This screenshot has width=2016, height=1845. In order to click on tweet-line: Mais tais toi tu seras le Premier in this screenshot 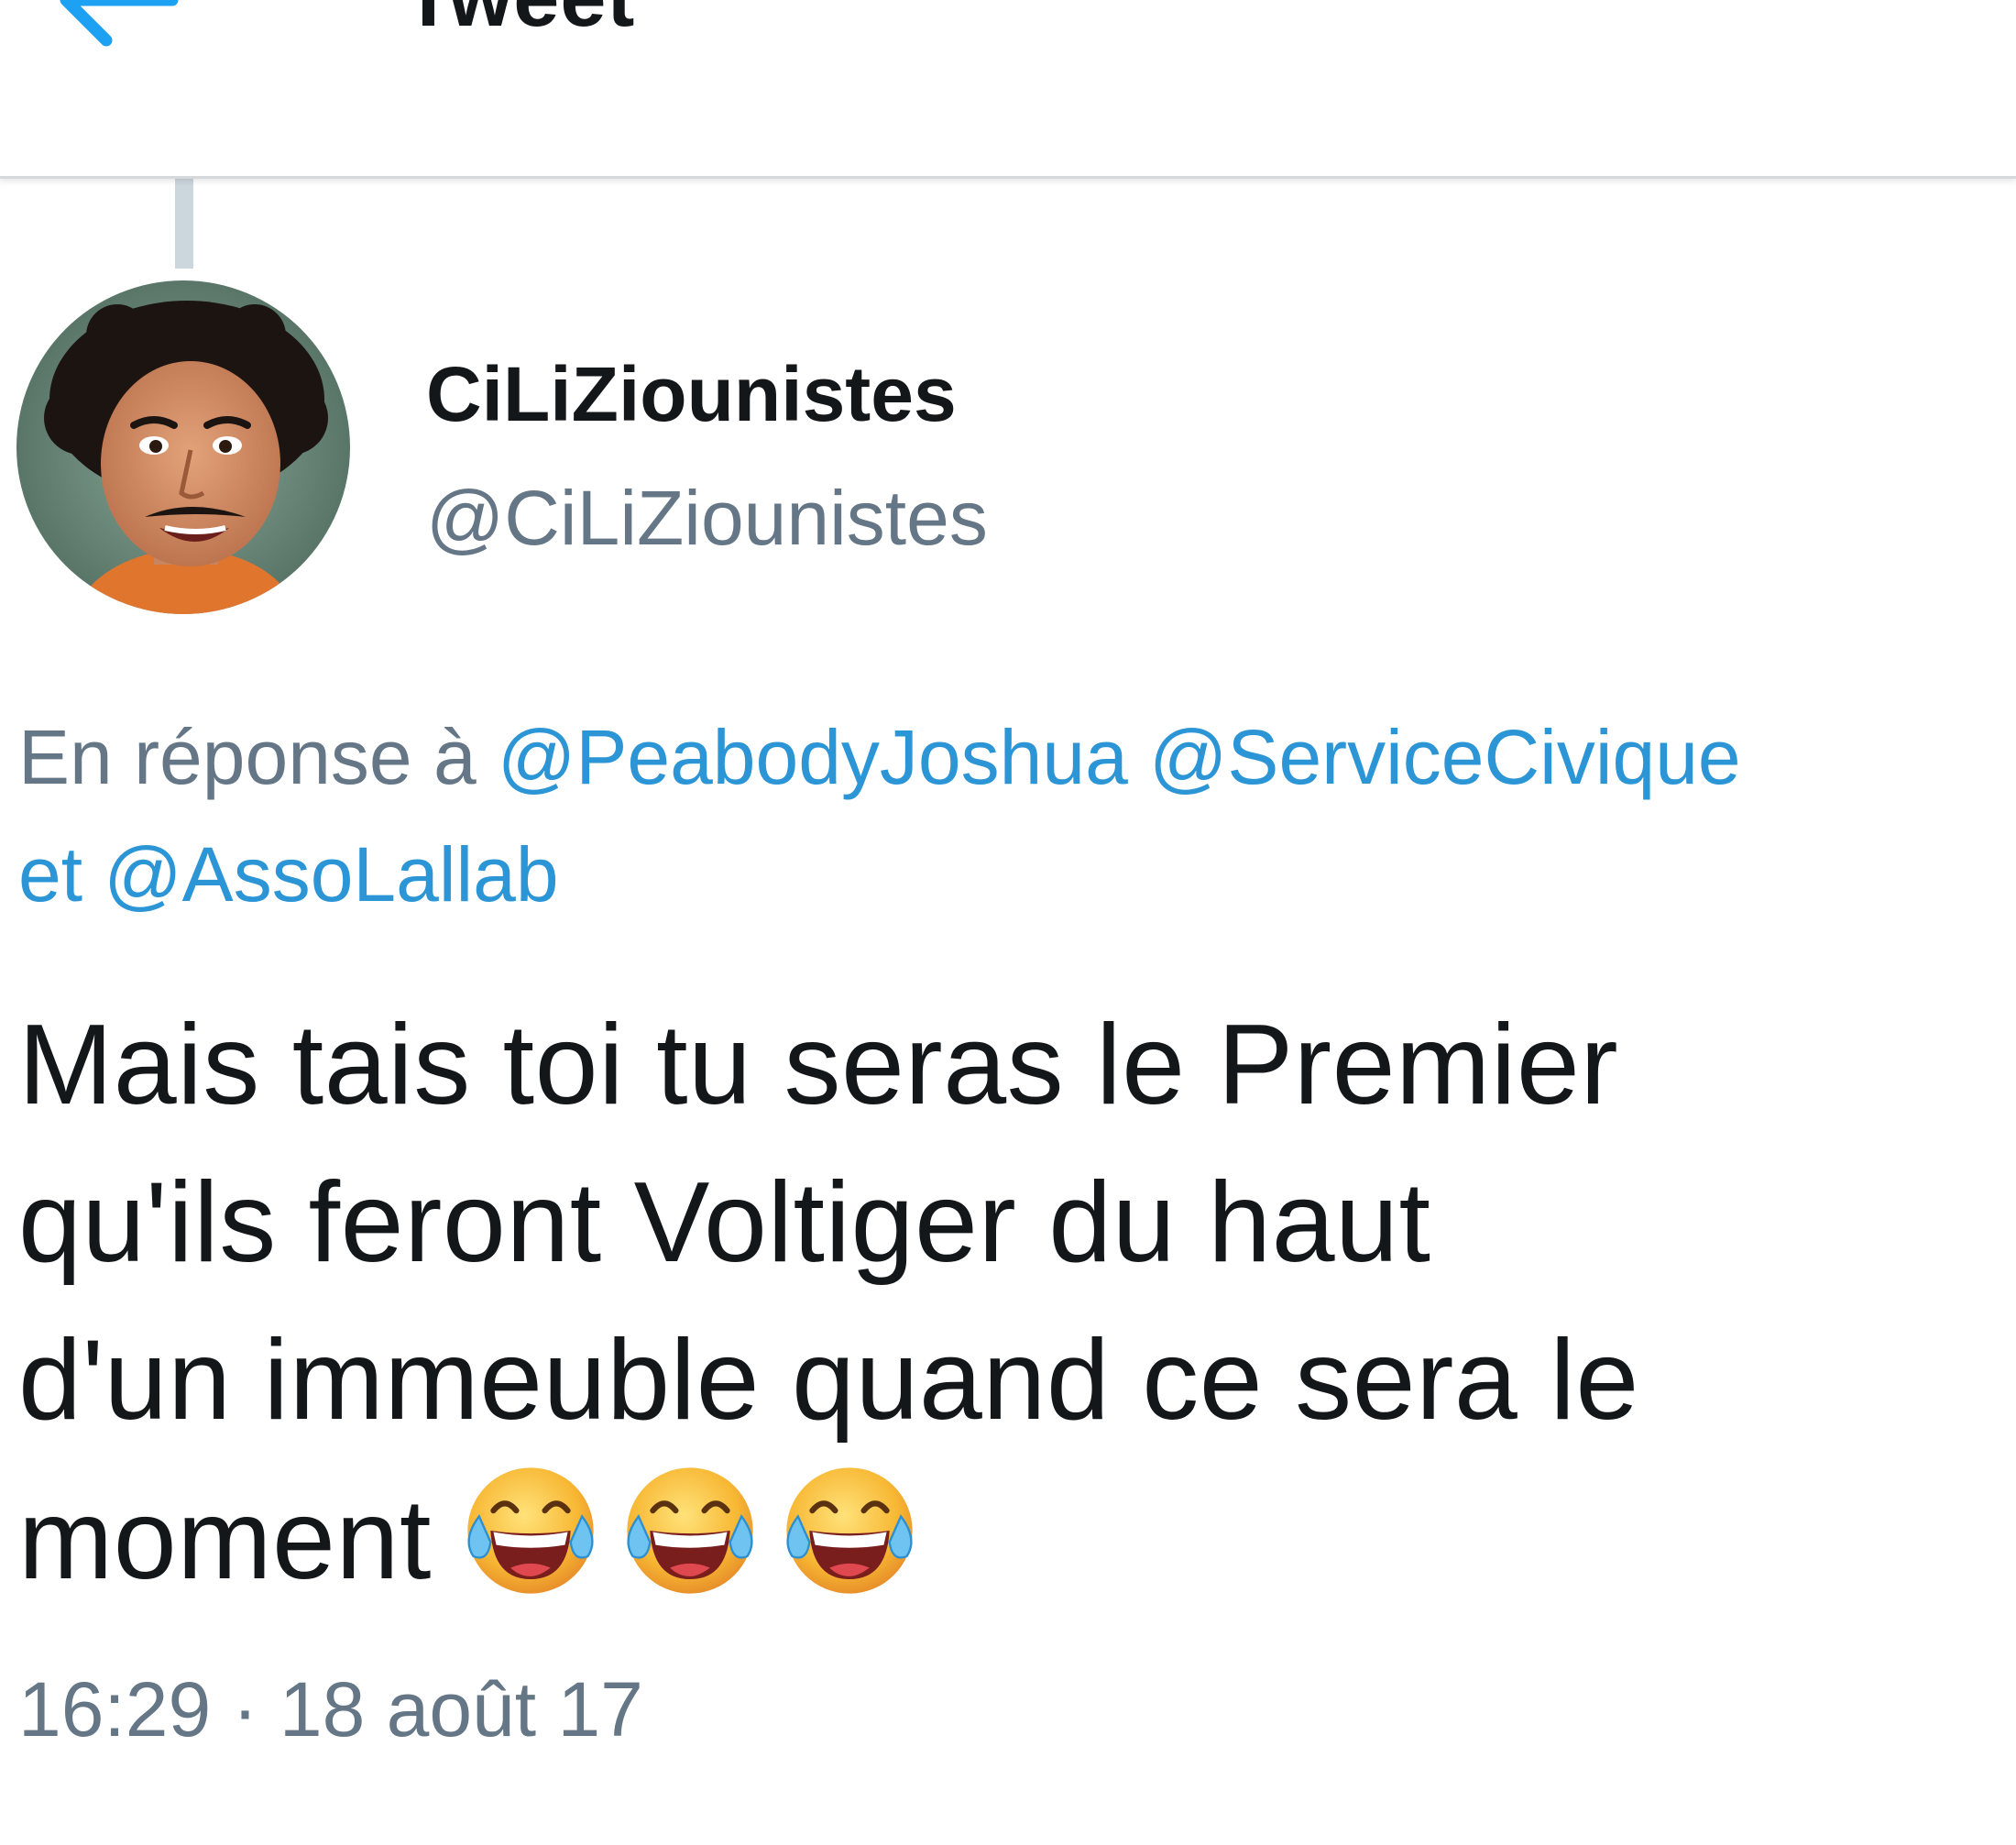, I will do `click(818, 1065)`.